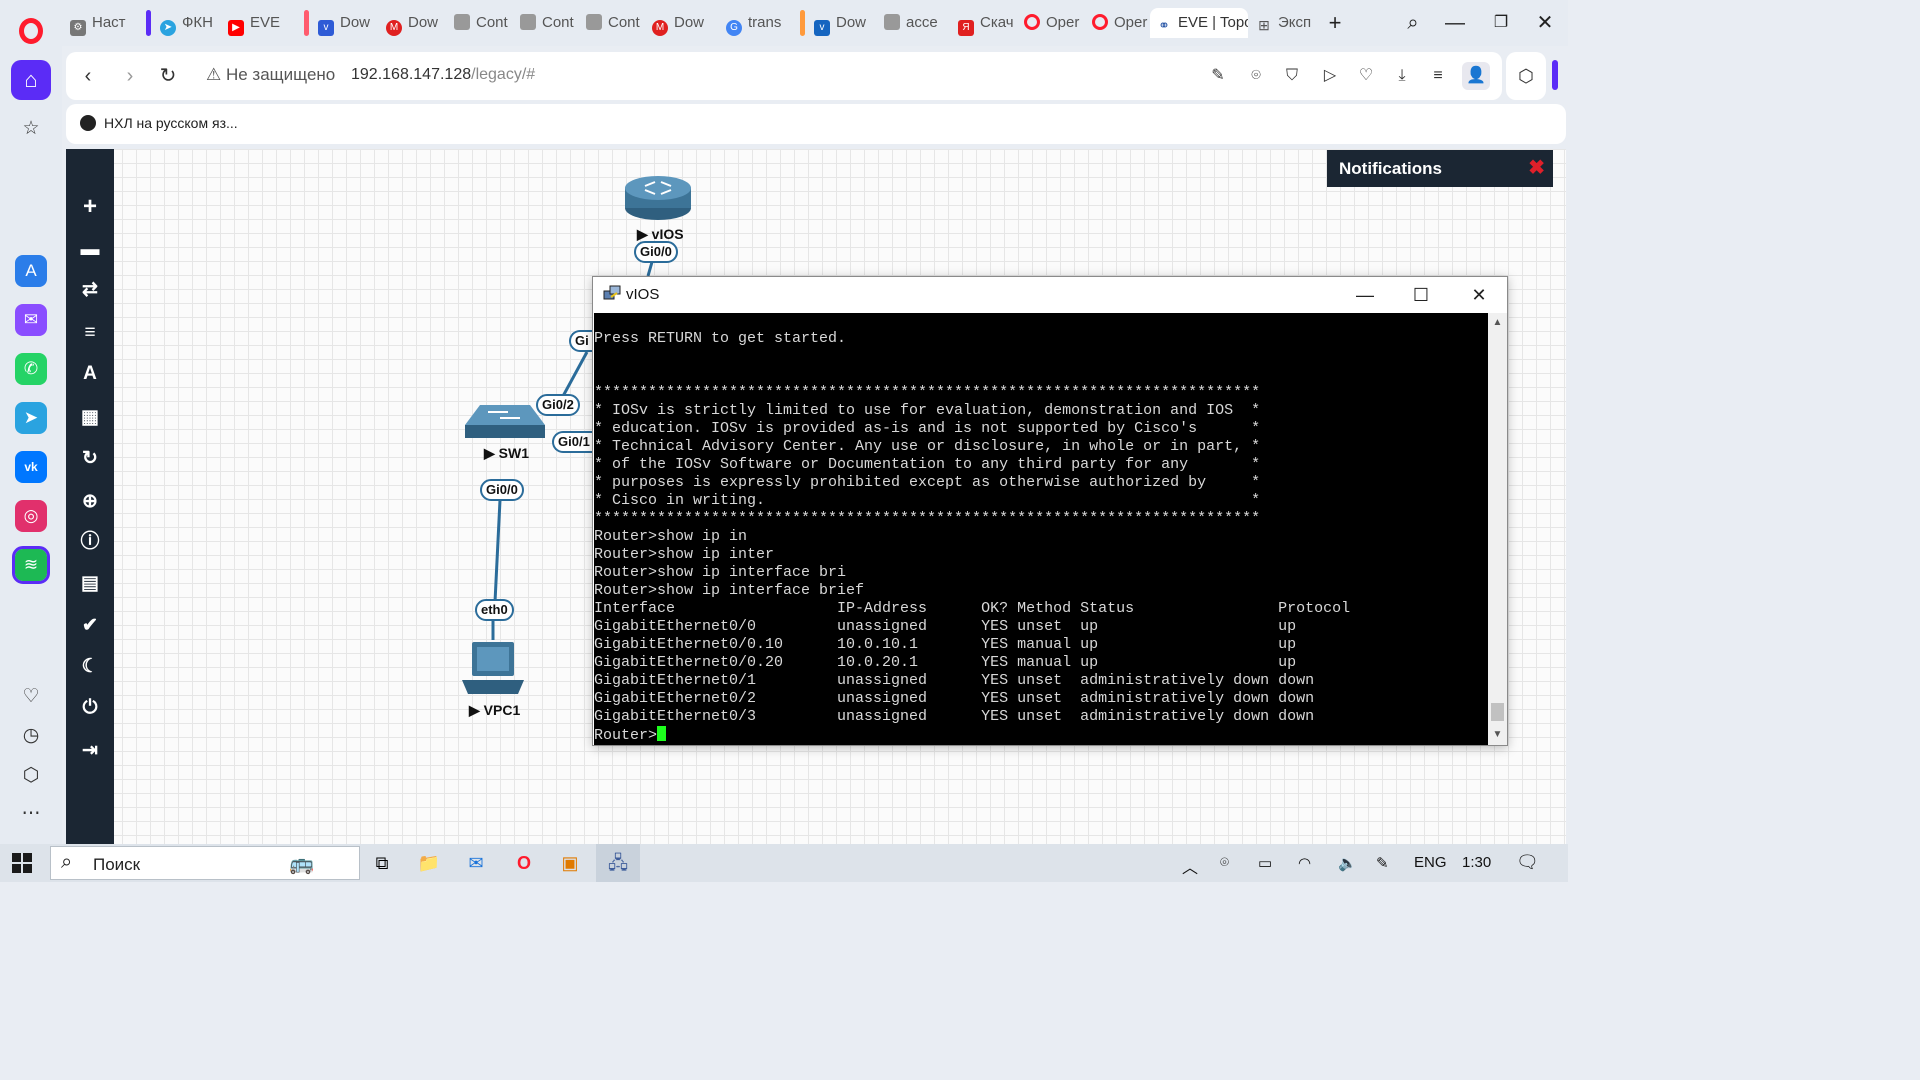 Image resolution: width=1920 pixels, height=1080 pixels. What do you see at coordinates (1041, 735) in the screenshot?
I see `terminal-prompt-line: Router>` at bounding box center [1041, 735].